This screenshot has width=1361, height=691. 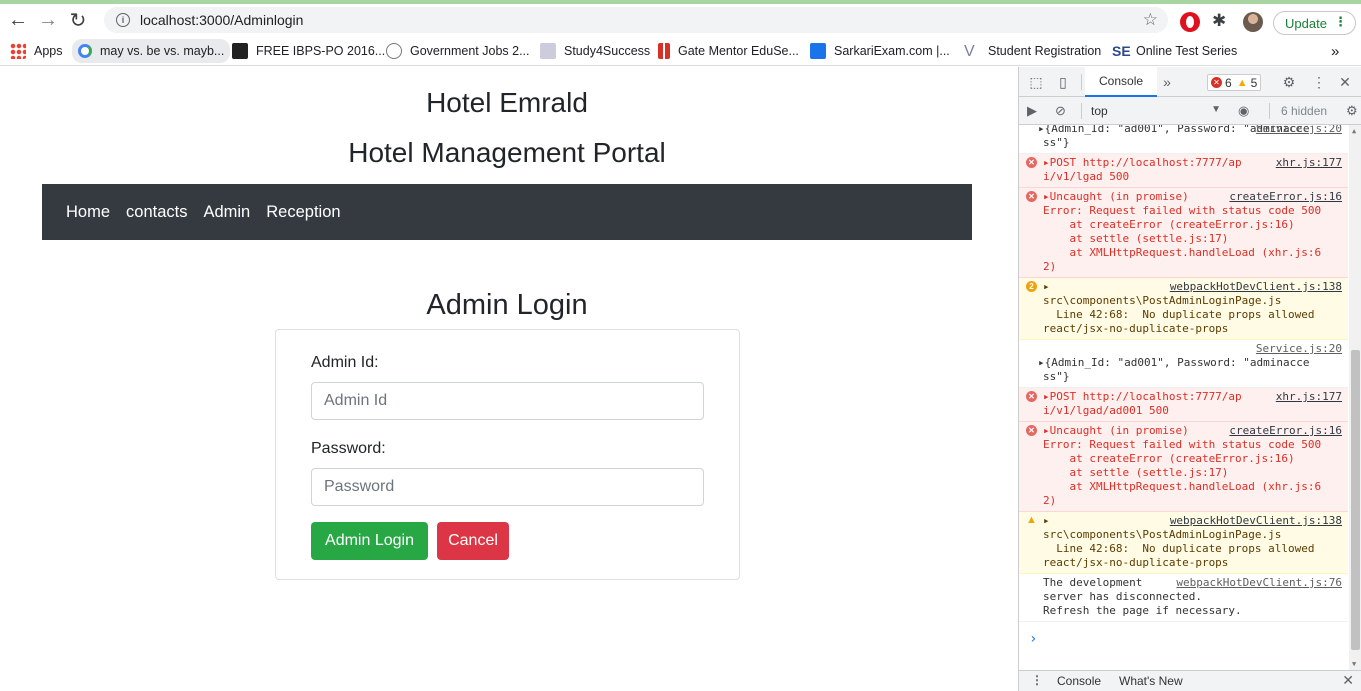 What do you see at coordinates (1348, 680) in the screenshot?
I see `close-drawer-icon: ✕` at bounding box center [1348, 680].